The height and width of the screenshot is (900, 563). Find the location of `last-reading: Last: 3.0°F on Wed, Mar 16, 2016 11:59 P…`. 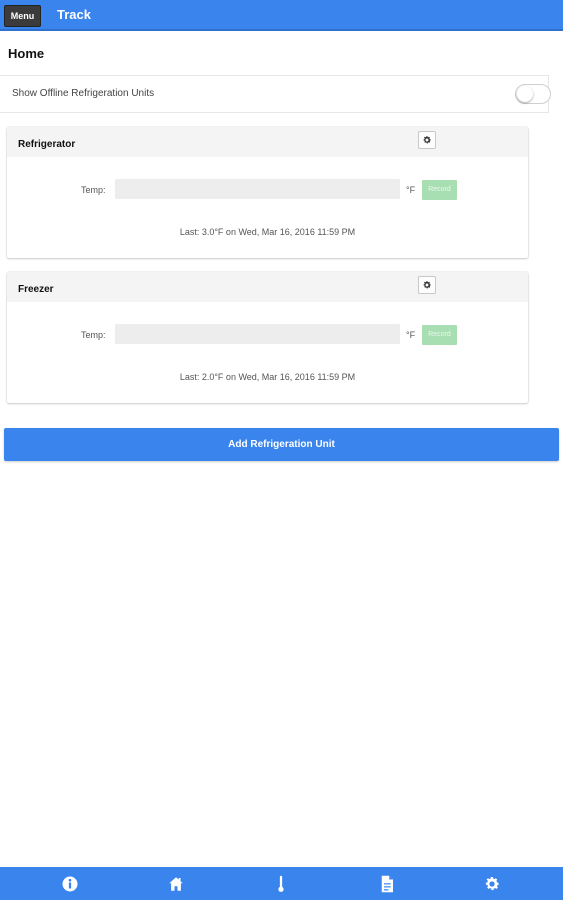

last-reading: Last: 3.0°F on Wed, Mar 16, 2016 11:59 P… is located at coordinates (267, 232).